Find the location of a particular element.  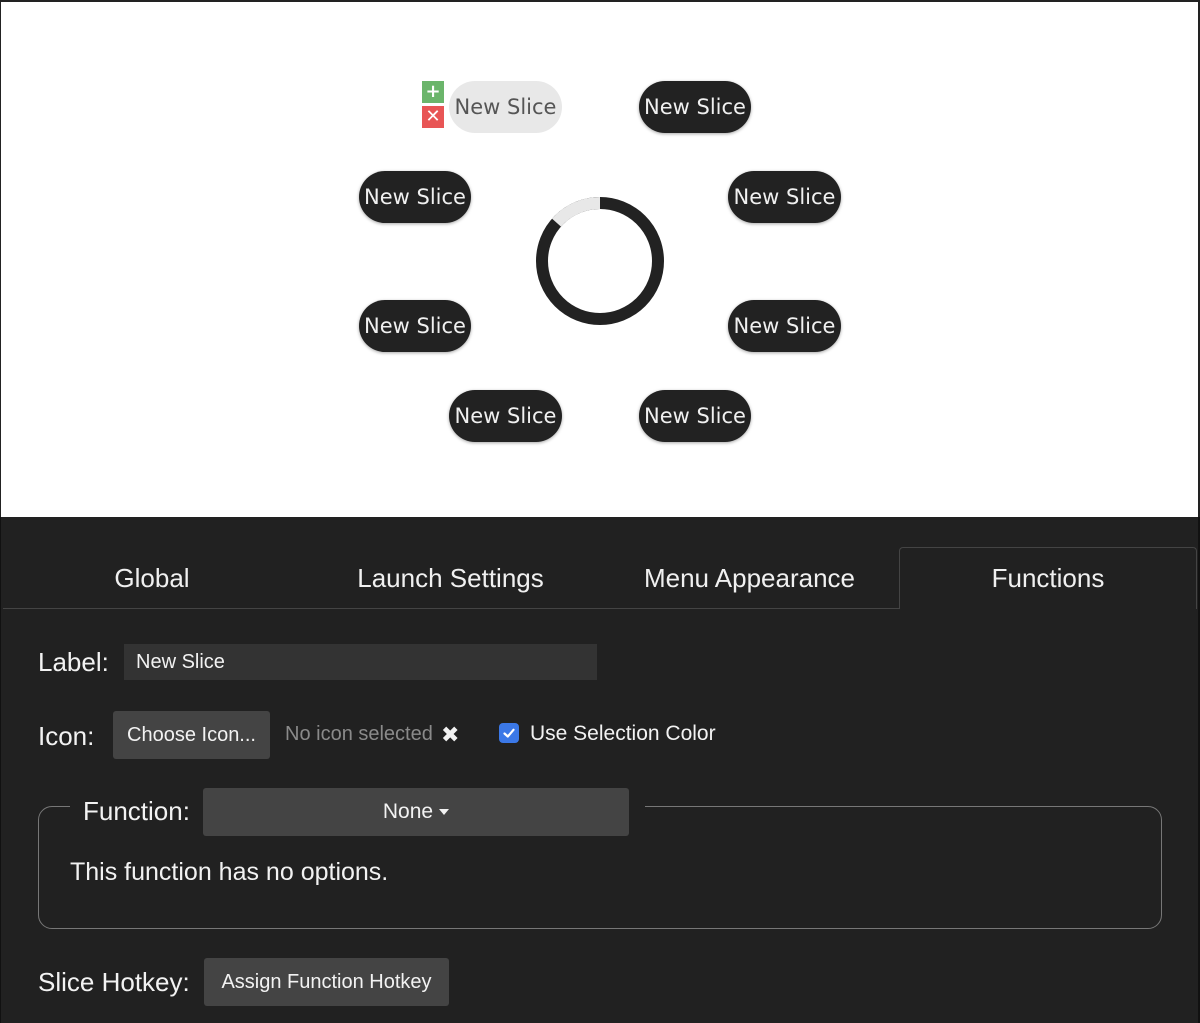

function-dropdown: None is located at coordinates (416, 812).